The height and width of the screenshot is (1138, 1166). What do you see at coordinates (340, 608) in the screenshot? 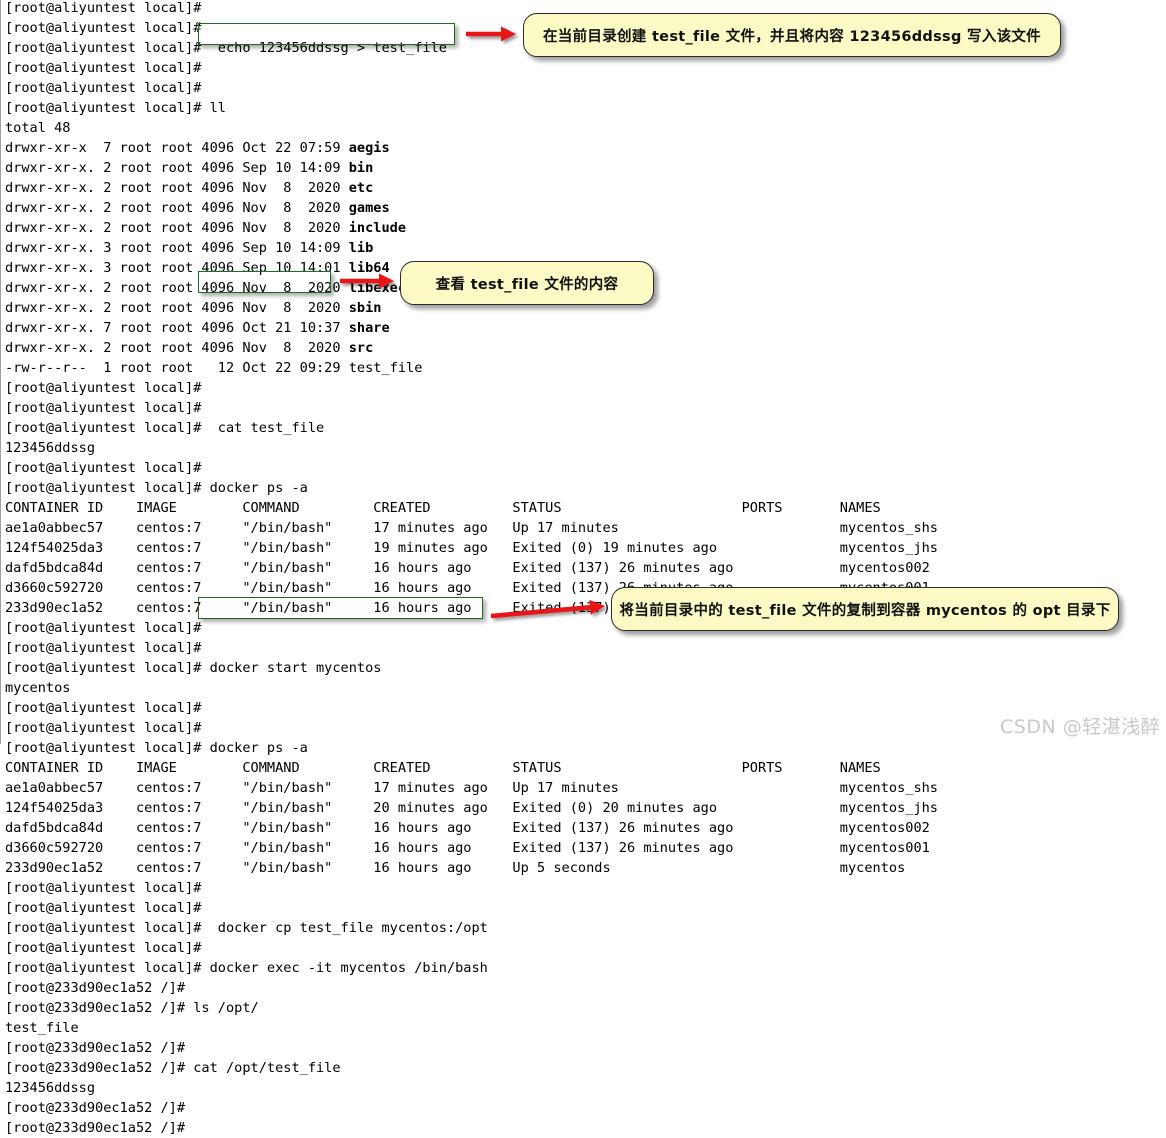
I see `docker-cp-command-highlight` at bounding box center [340, 608].